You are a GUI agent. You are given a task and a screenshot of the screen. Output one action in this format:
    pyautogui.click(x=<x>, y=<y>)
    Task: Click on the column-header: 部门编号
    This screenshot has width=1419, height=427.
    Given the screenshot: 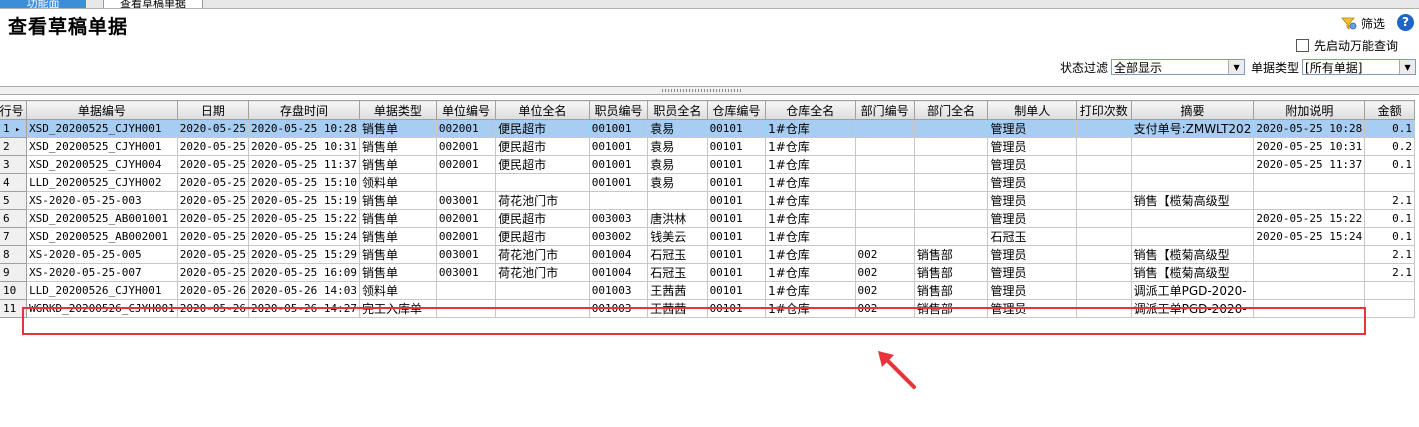 What is the action you would take?
    pyautogui.click(x=884, y=110)
    